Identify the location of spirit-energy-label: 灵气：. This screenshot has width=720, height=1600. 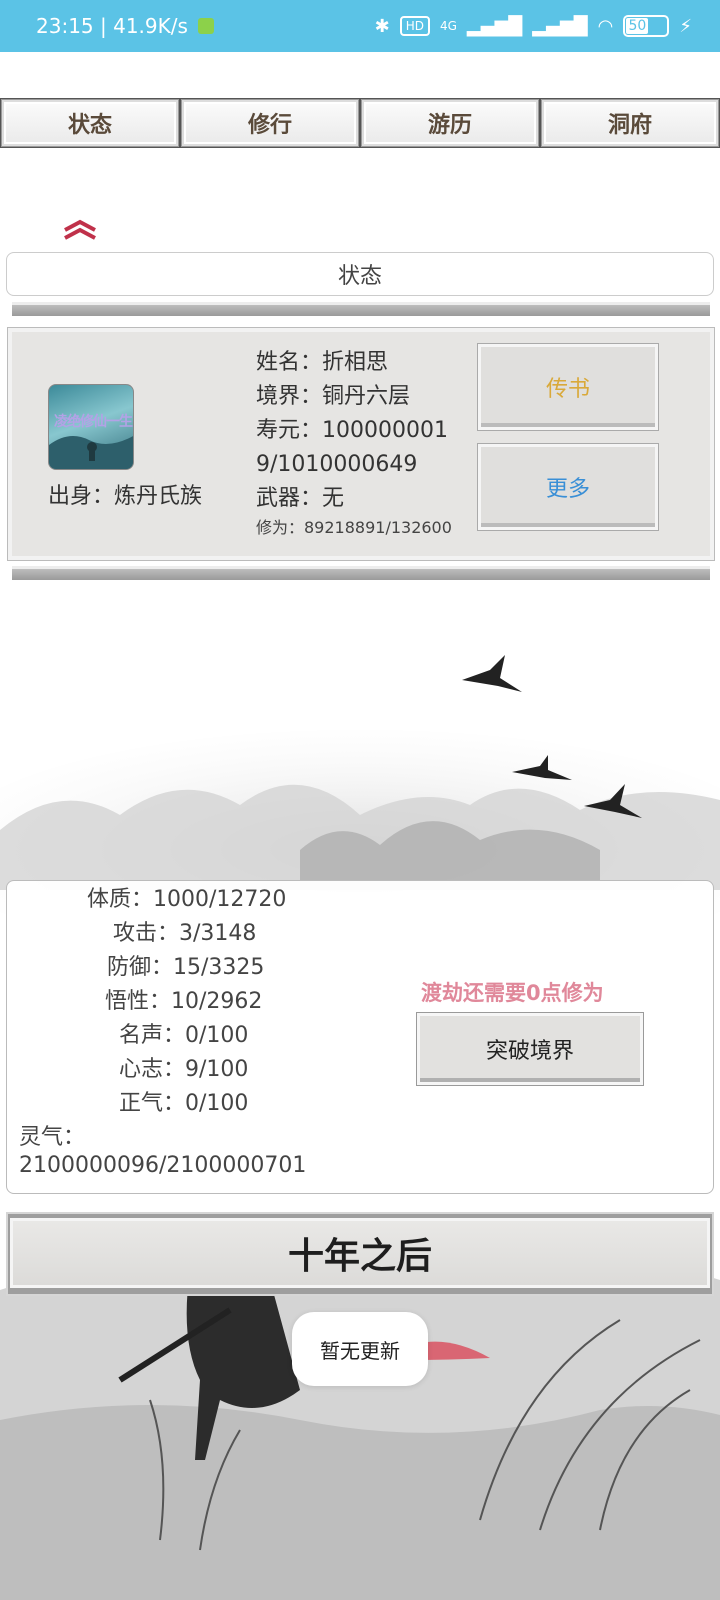
(52, 1137).